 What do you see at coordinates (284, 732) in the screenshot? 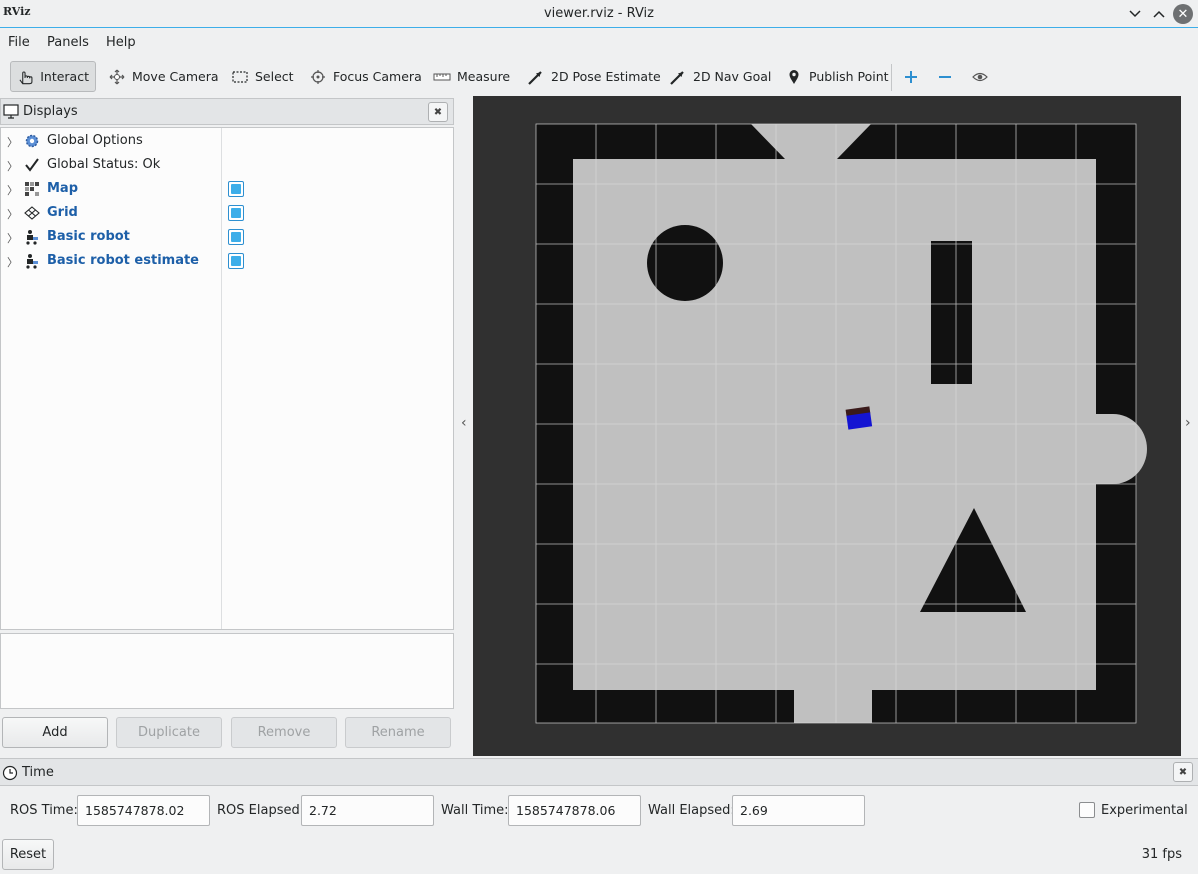
I see `remove-display-button: Remove` at bounding box center [284, 732].